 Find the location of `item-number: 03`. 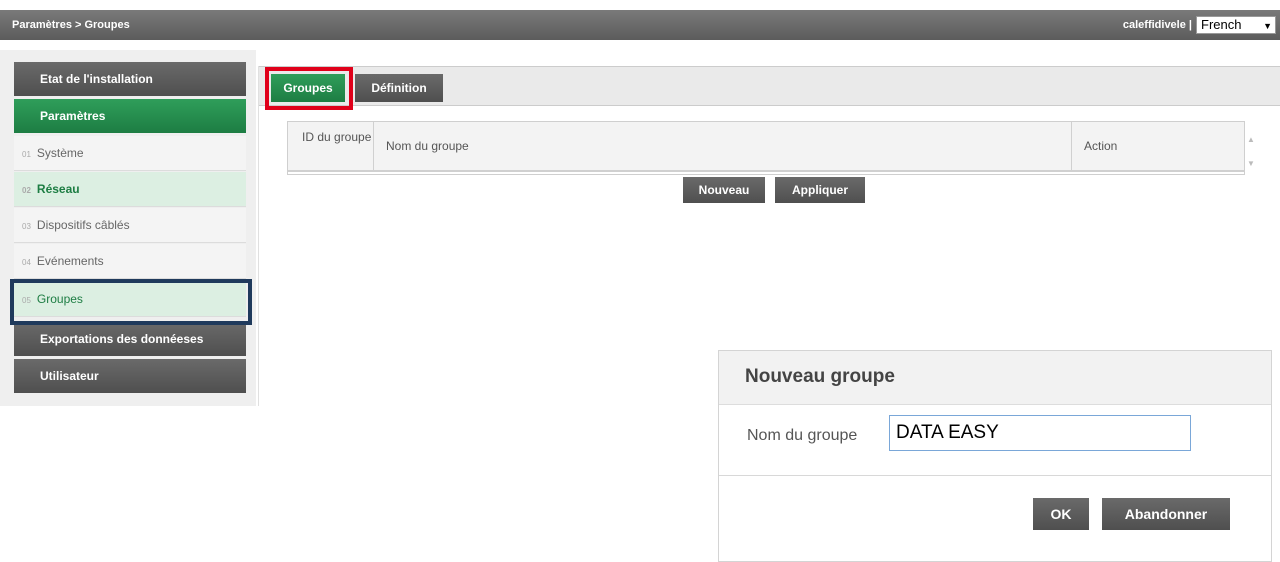

item-number: 03 is located at coordinates (26, 226).